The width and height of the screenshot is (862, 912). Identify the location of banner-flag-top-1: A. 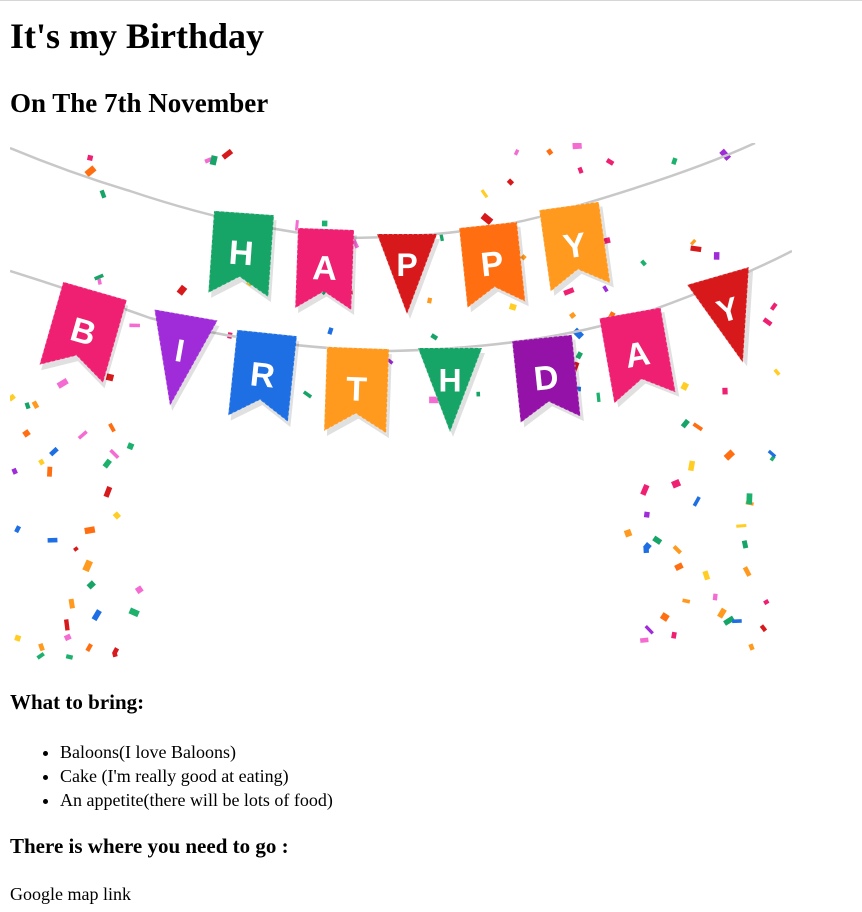
(325, 271).